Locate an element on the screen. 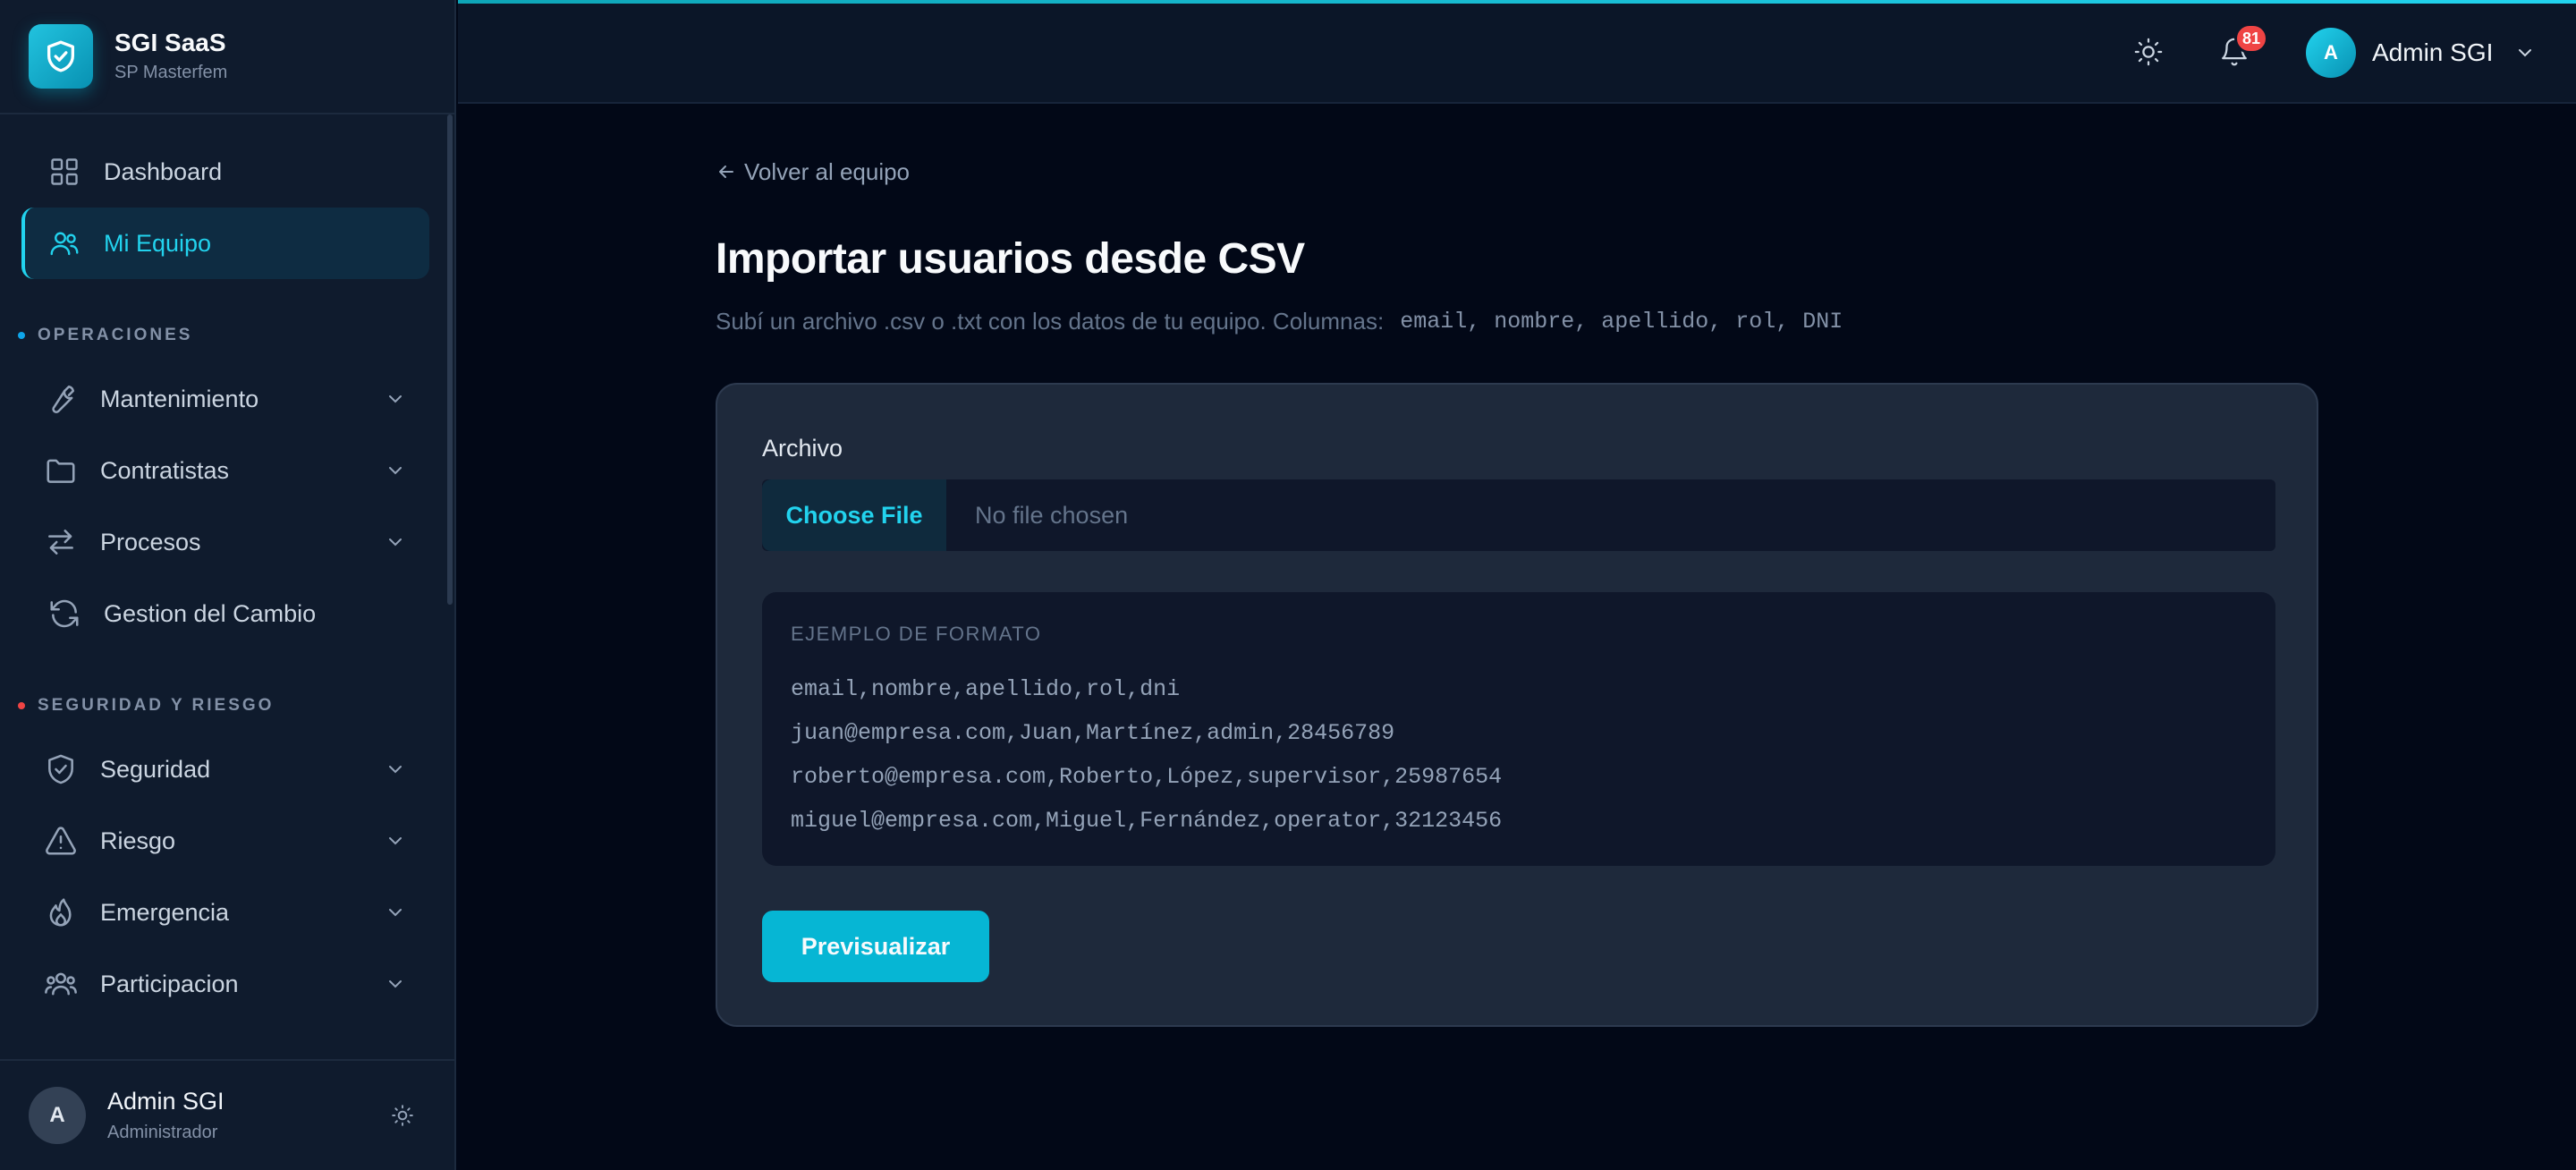 Image resolution: width=2576 pixels, height=1170 pixels. choose-file-button: Choose File is located at coordinates (854, 515).